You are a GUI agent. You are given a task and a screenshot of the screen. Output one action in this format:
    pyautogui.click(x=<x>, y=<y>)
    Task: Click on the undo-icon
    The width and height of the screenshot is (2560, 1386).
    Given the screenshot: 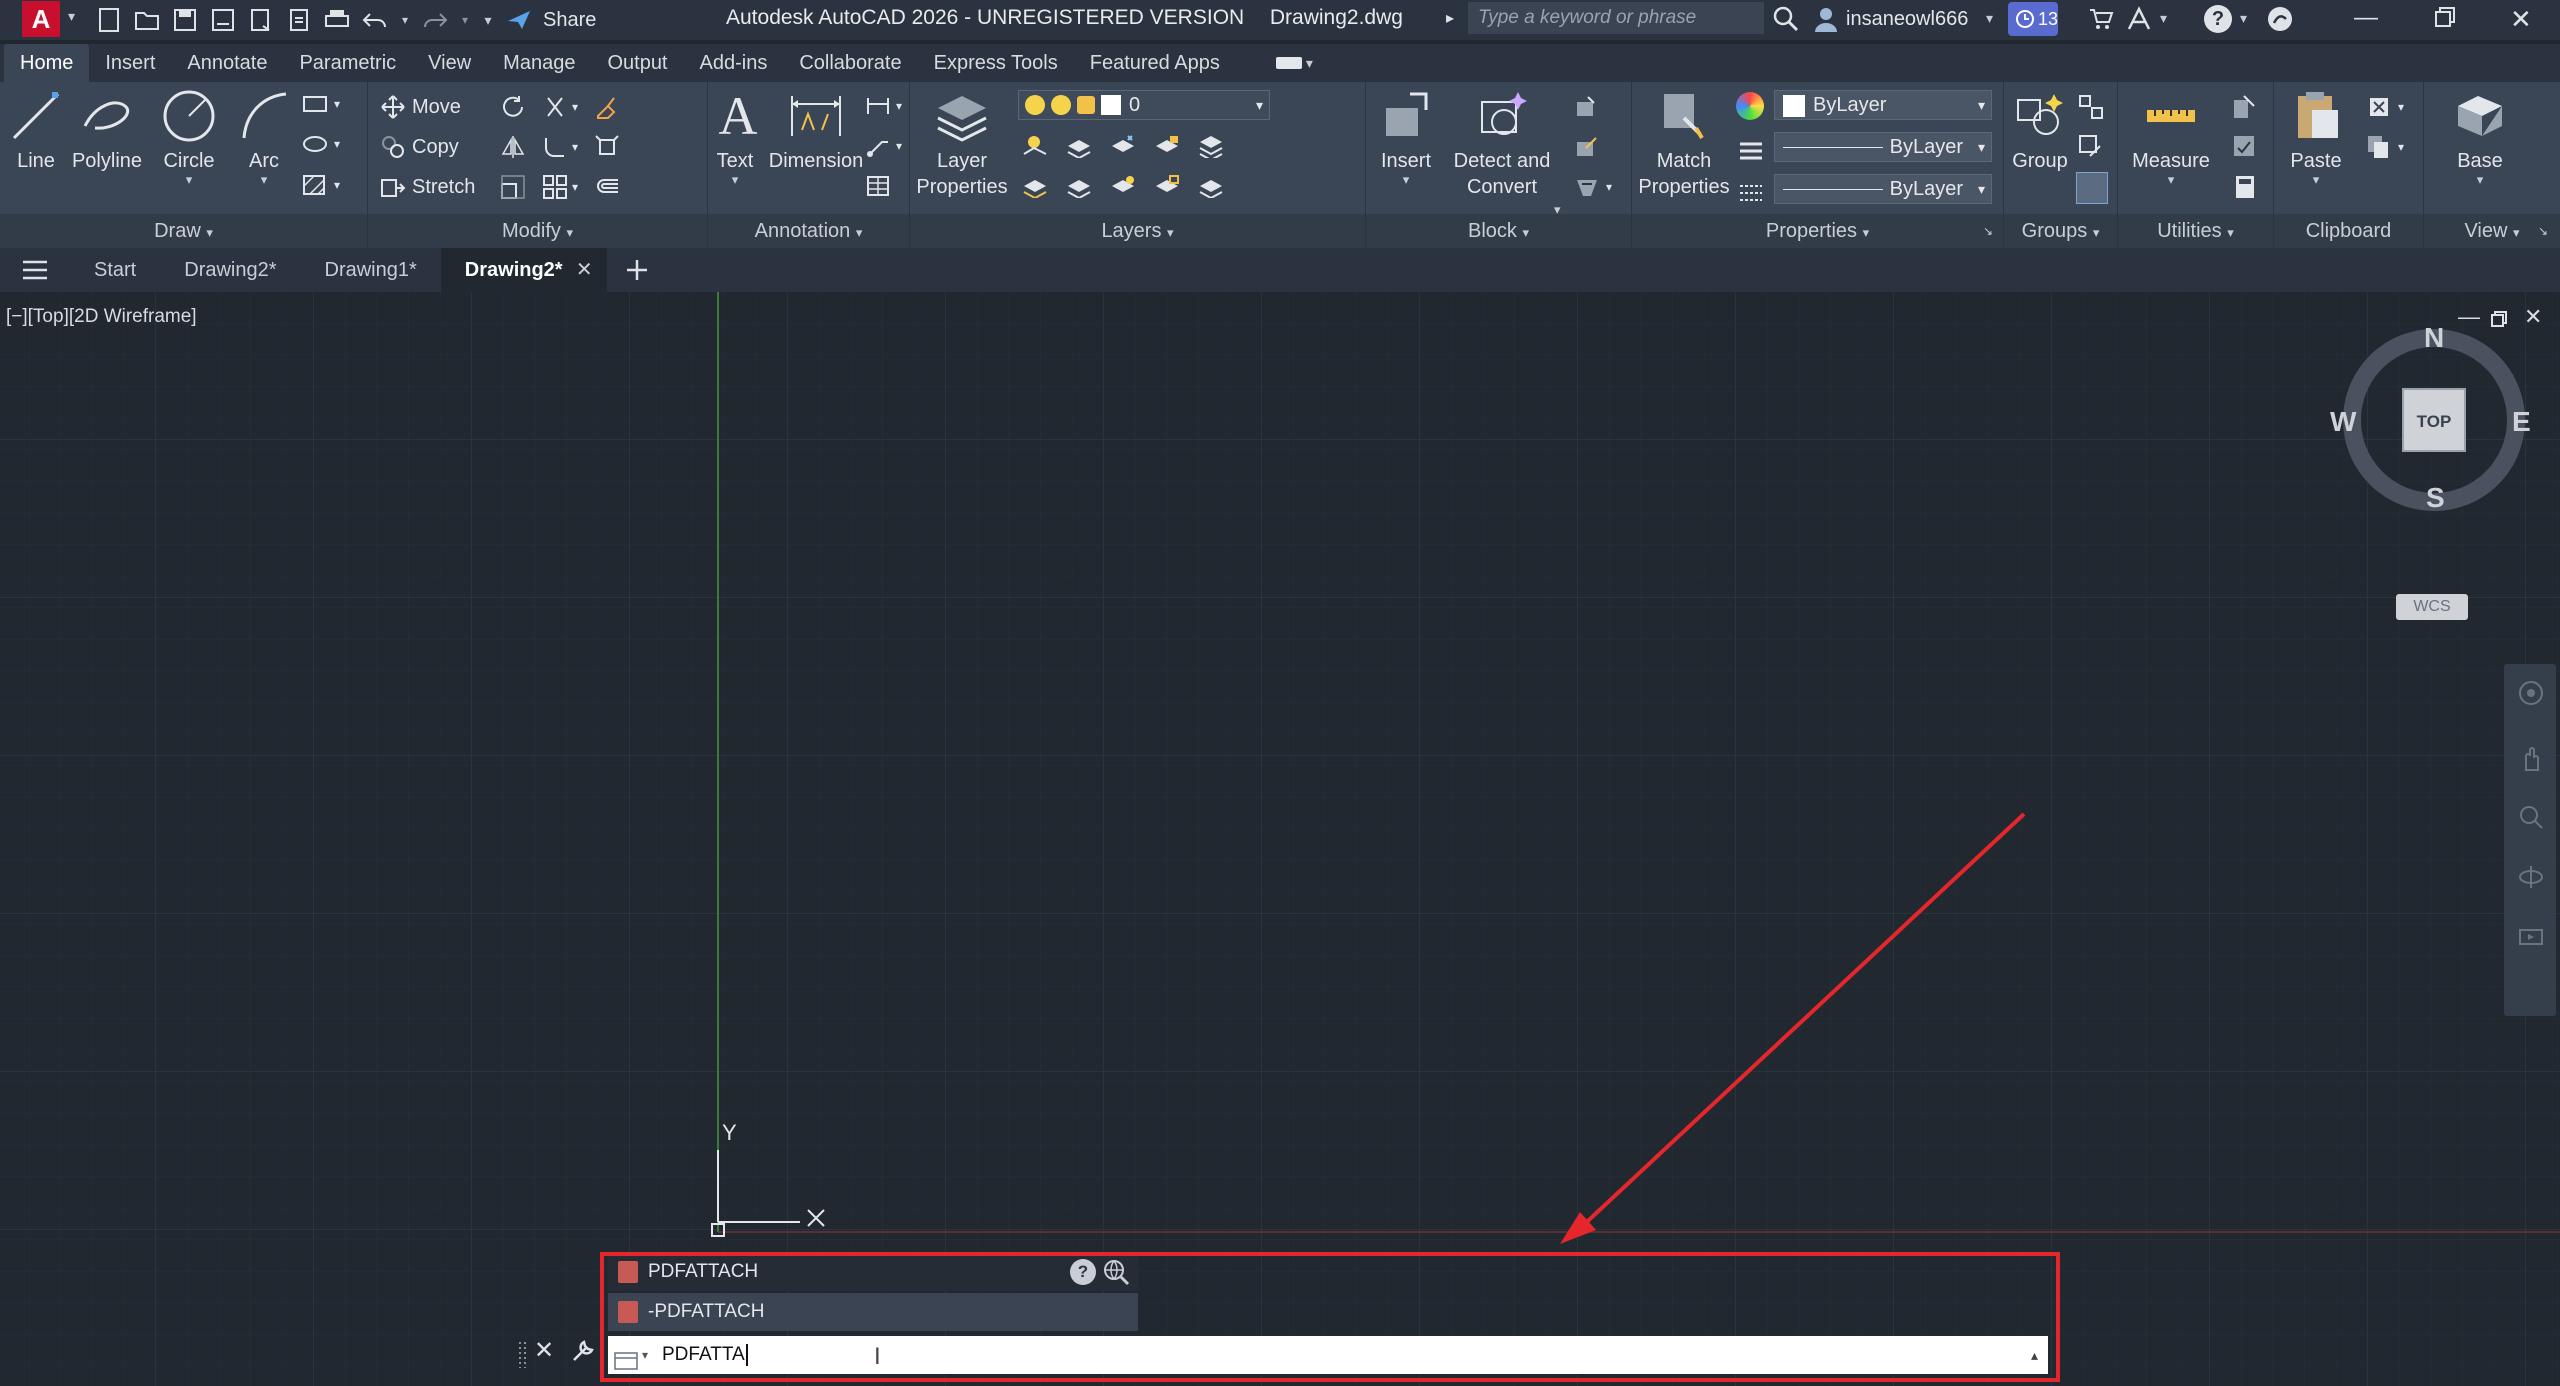 What is the action you would take?
    pyautogui.click(x=375, y=20)
    